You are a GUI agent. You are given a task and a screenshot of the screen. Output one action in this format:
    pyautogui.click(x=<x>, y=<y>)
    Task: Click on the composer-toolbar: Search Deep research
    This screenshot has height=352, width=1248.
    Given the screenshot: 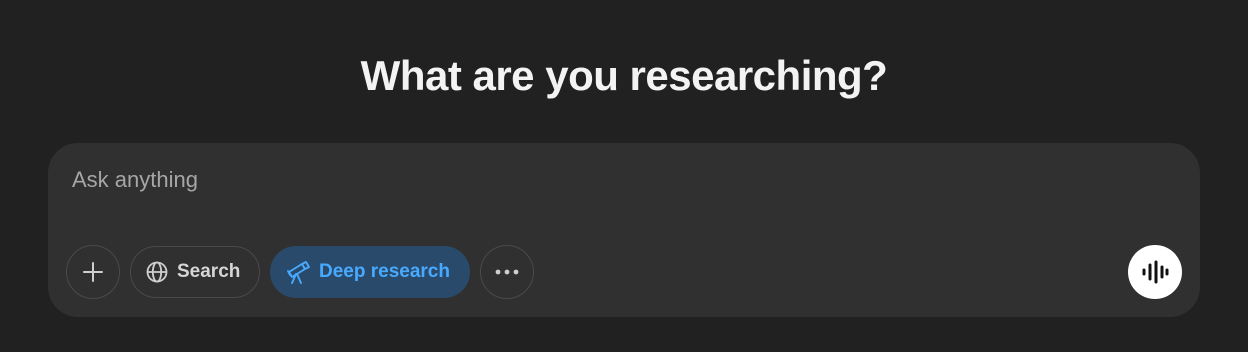 What is the action you would take?
    pyautogui.click(x=305, y=272)
    